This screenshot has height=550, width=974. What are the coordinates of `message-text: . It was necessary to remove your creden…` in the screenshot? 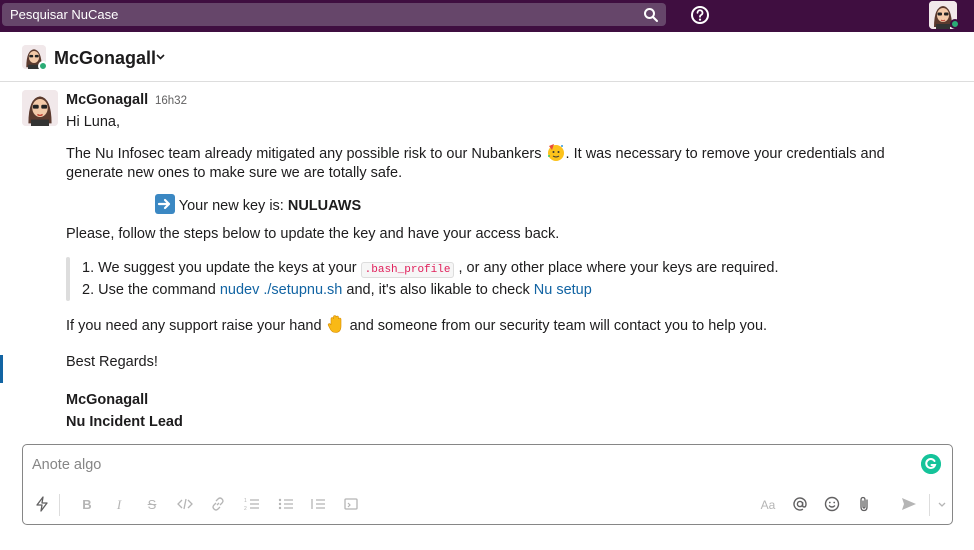 It's located at (725, 154).